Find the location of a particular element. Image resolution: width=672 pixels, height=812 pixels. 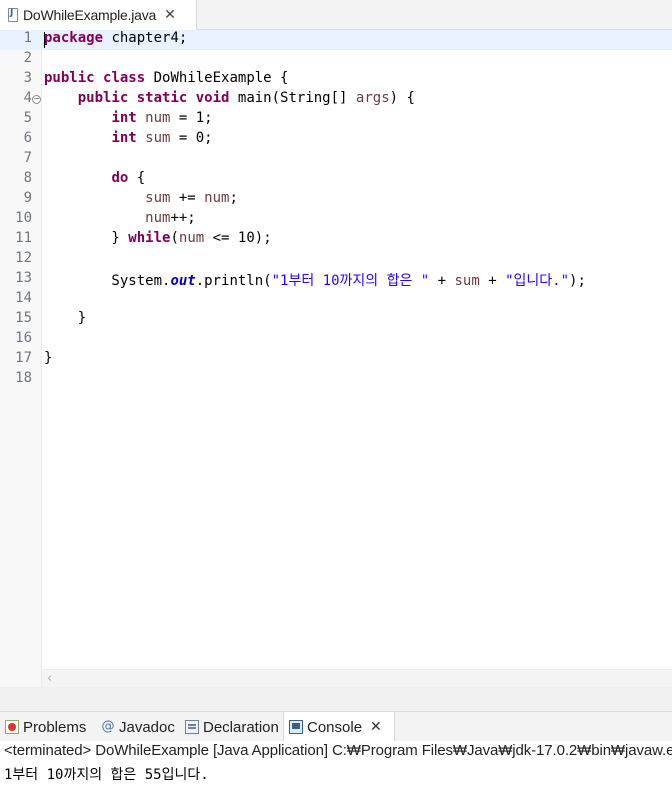

javadoc-icon: @ is located at coordinates (108, 726).